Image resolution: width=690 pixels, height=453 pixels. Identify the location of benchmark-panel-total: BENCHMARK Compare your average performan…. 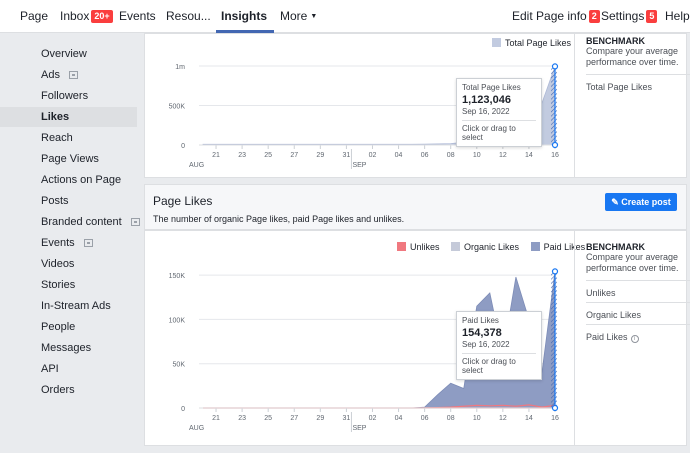
(632, 105).